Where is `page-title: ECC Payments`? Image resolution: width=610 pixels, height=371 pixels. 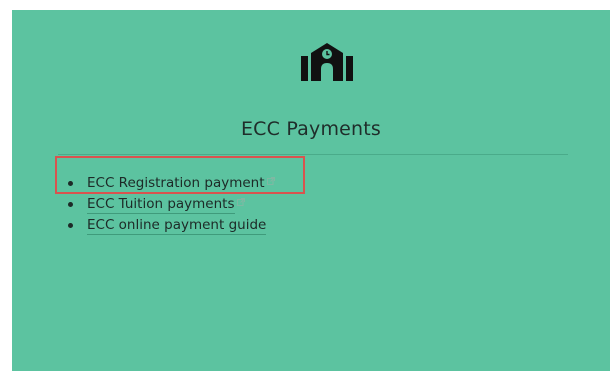
page-title: ECC Payments is located at coordinates (311, 129).